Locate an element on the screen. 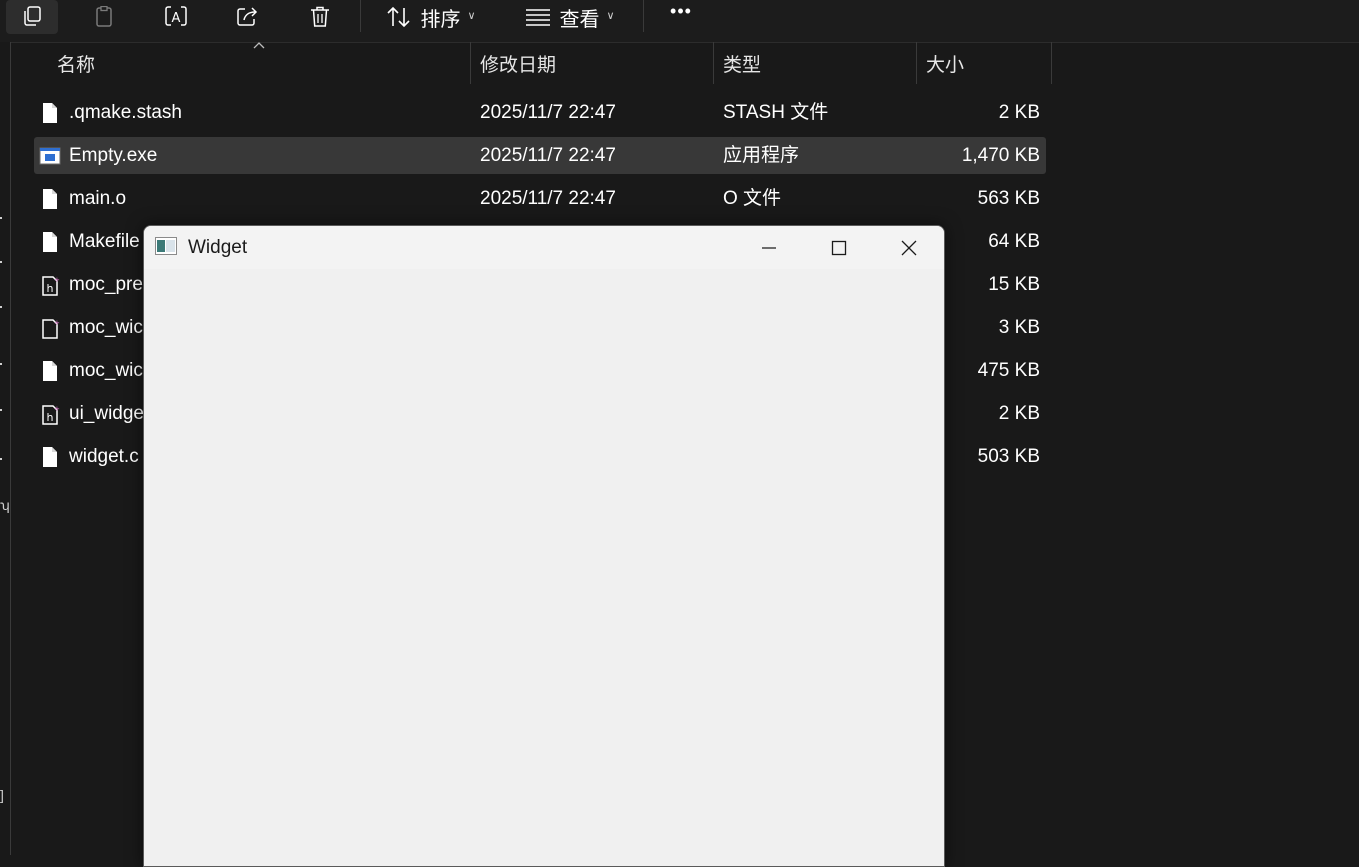  trash-icon is located at coordinates (320, 16).